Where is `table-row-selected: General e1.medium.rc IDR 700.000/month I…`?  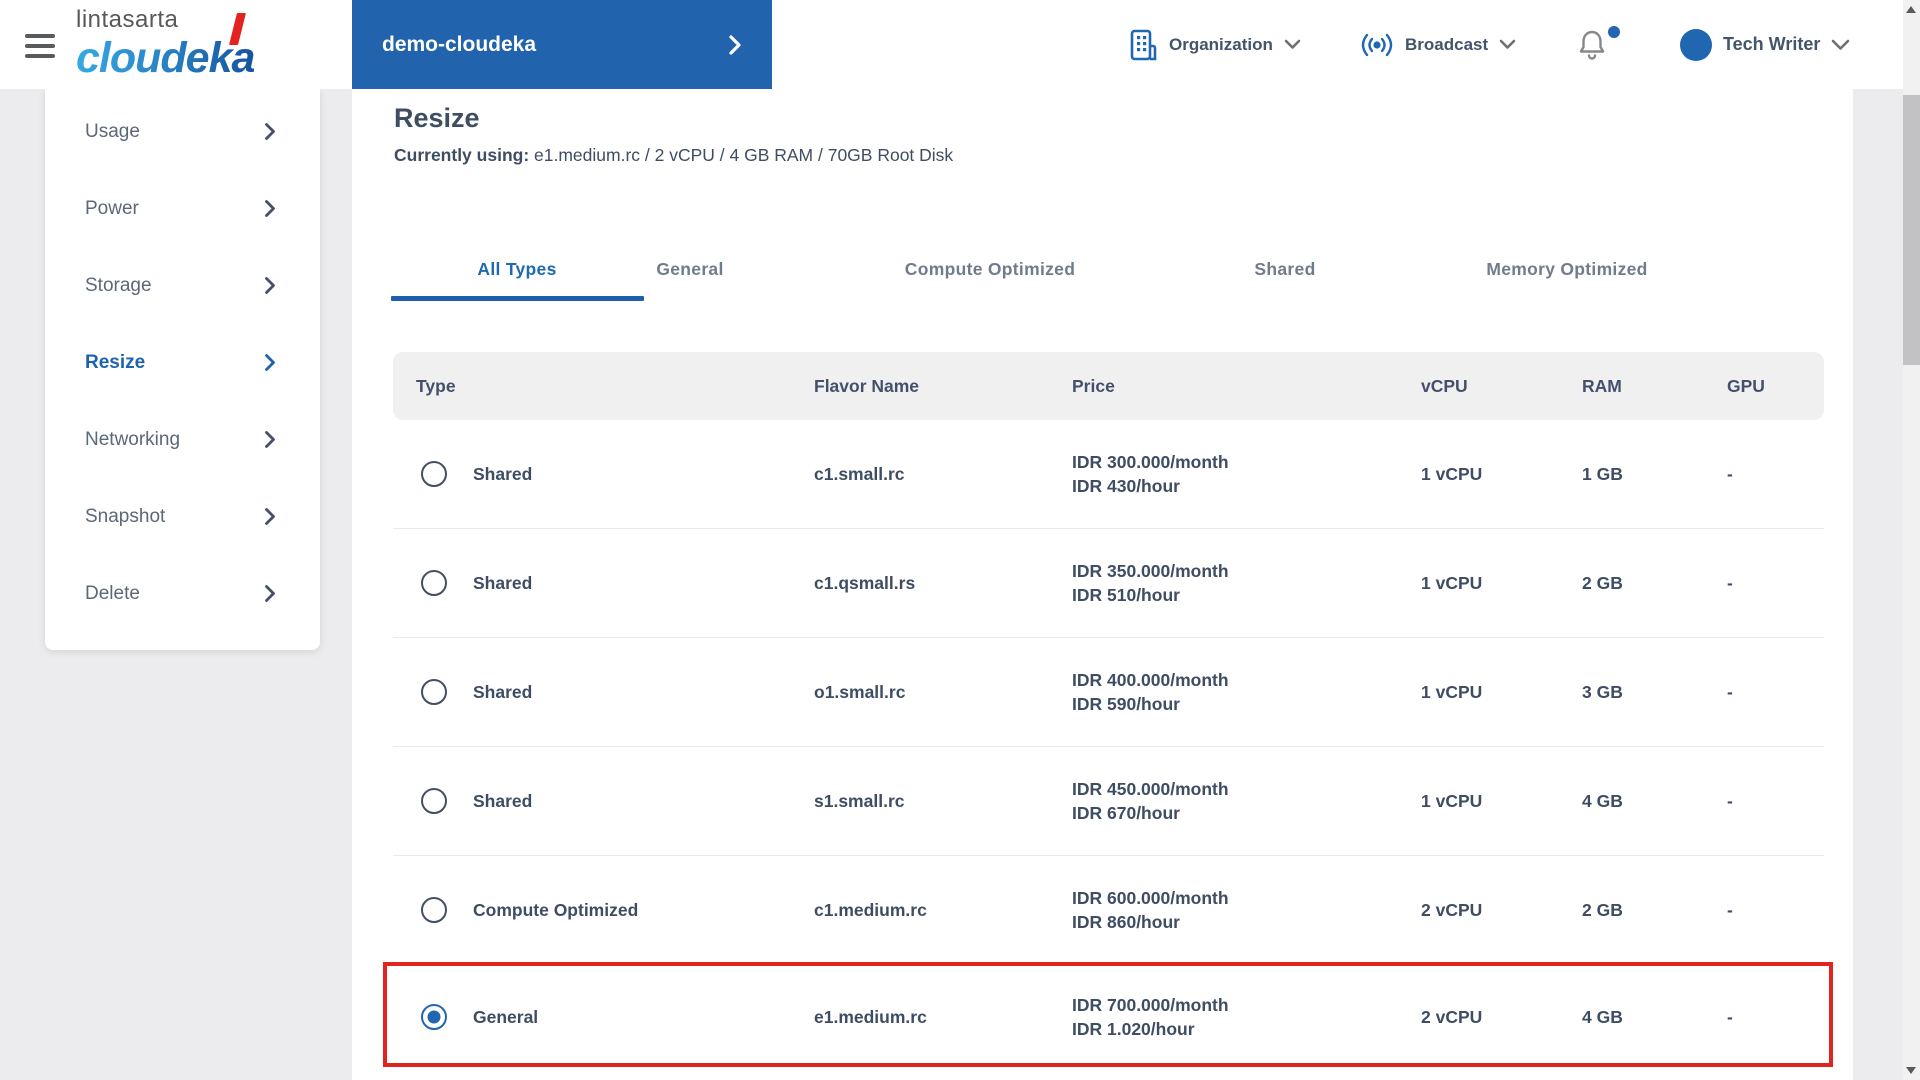 table-row-selected: General e1.medium.rc IDR 700.000/month I… is located at coordinates (1108, 1017).